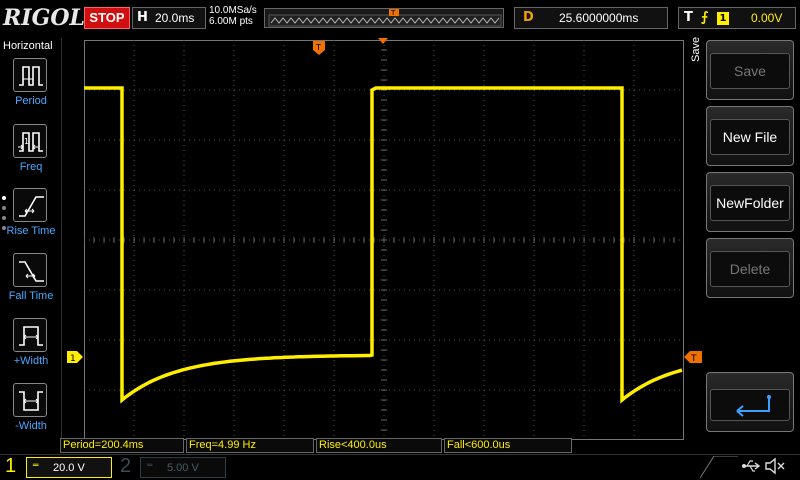 The width and height of the screenshot is (800, 480). Describe the element at coordinates (383, 41) in the screenshot. I see `delay-position-marker` at that location.